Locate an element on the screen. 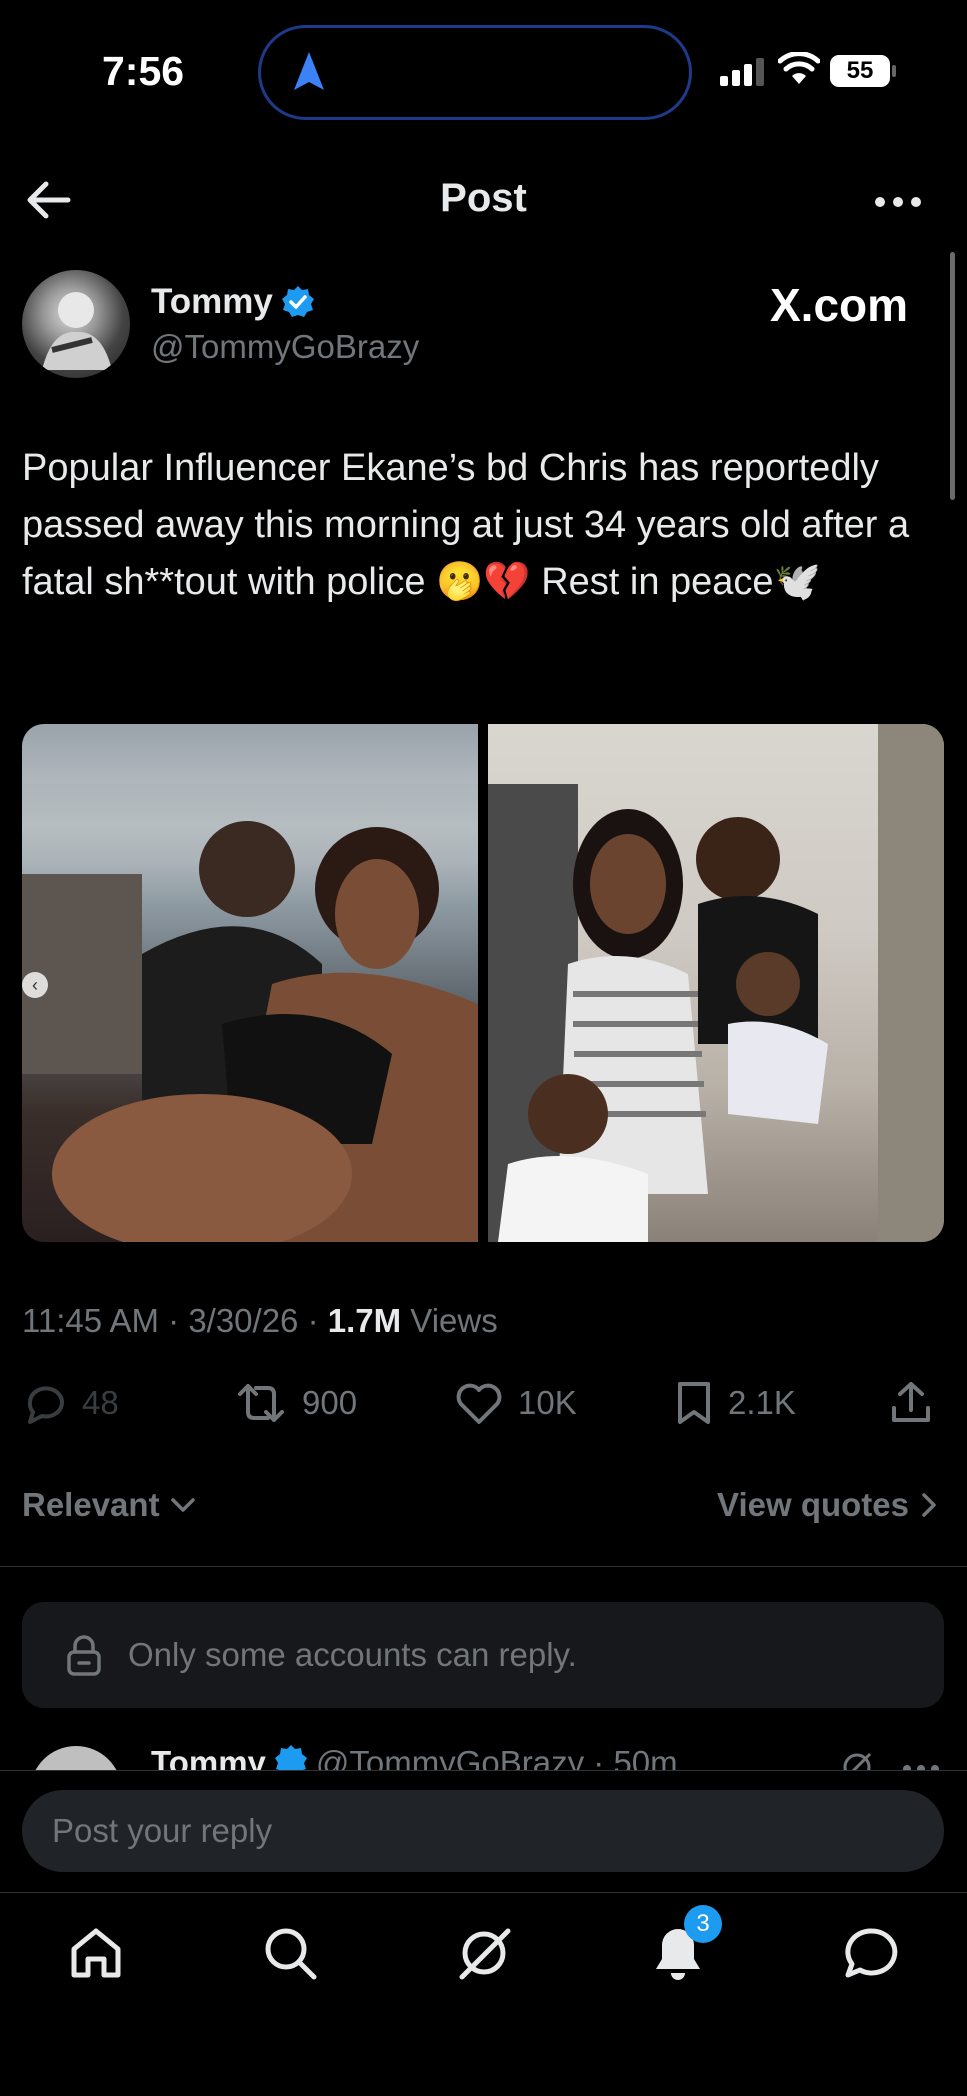 This screenshot has width=967, height=2096. tweet-meta: 11:45 AM · 3/30/26 · 1.7M Views is located at coordinates (260, 1320).